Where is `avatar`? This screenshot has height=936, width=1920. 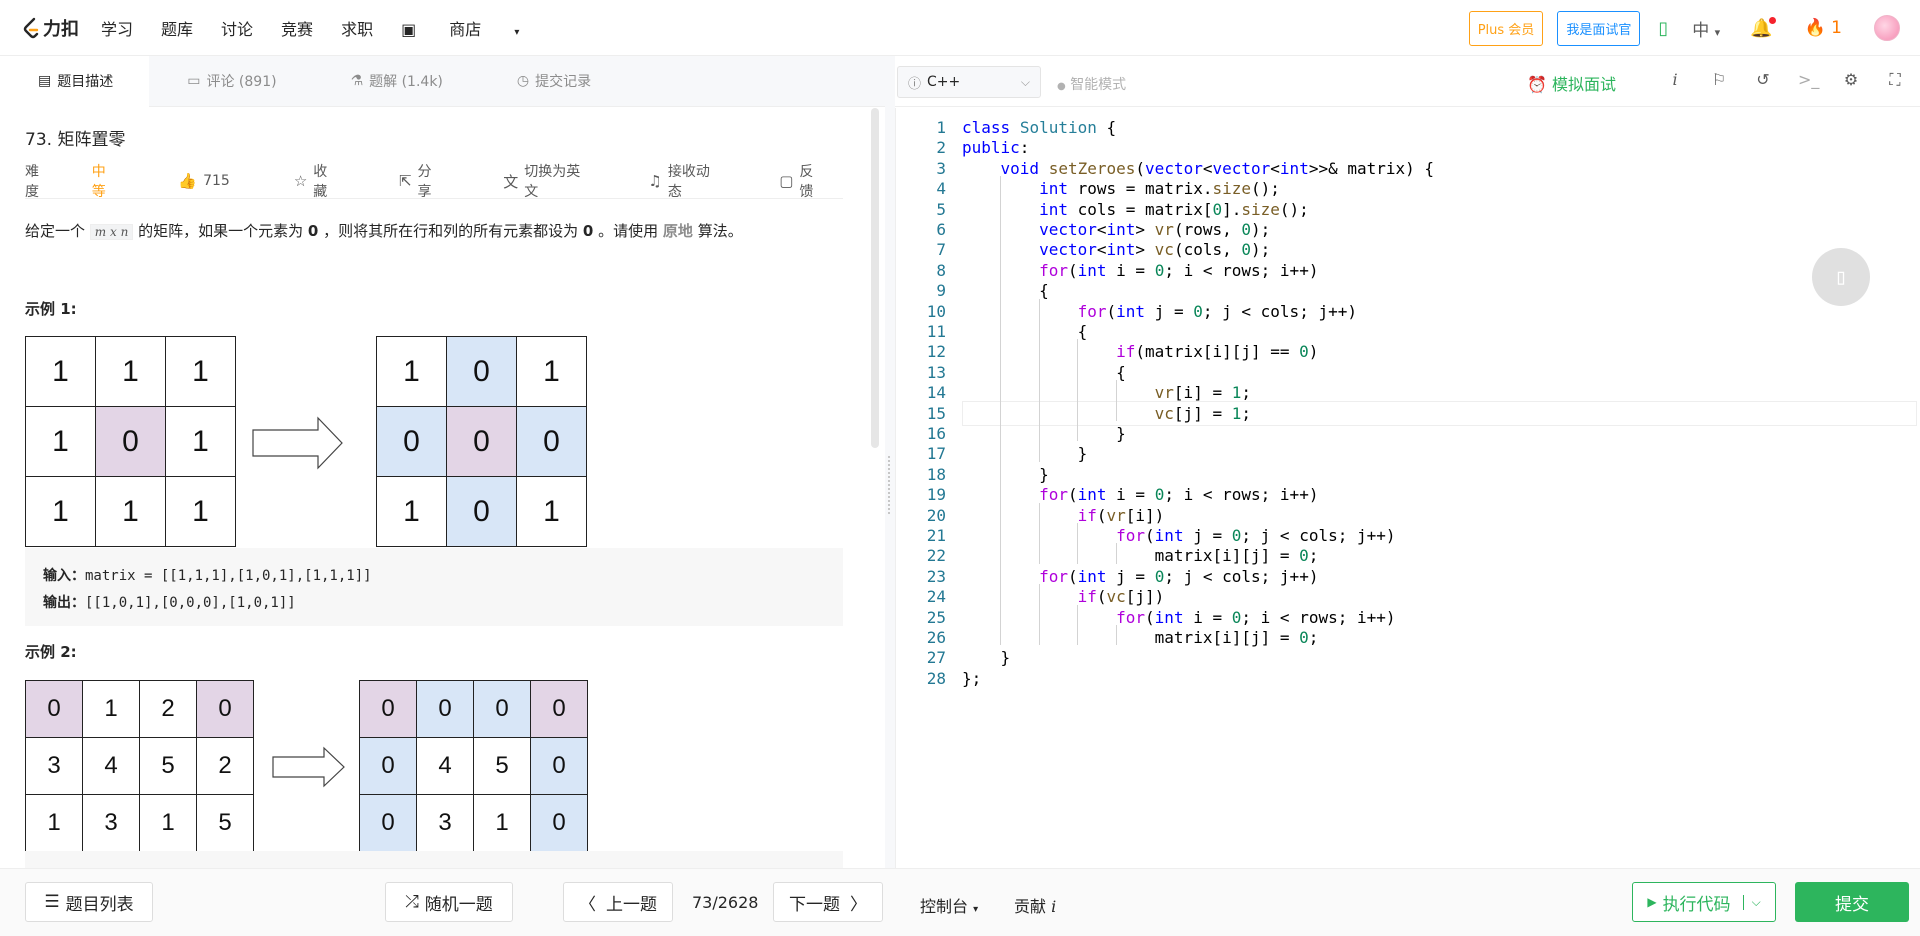 avatar is located at coordinates (1887, 28).